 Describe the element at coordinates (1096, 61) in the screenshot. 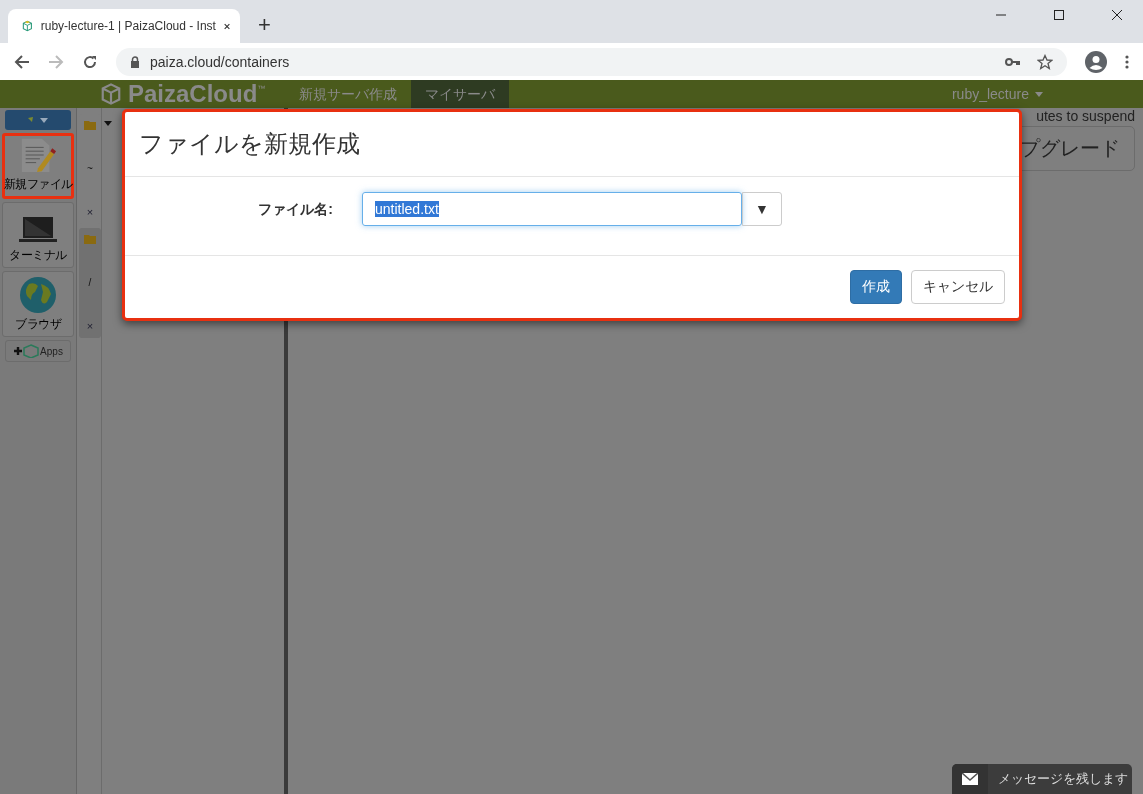

I see `account-icon` at that location.